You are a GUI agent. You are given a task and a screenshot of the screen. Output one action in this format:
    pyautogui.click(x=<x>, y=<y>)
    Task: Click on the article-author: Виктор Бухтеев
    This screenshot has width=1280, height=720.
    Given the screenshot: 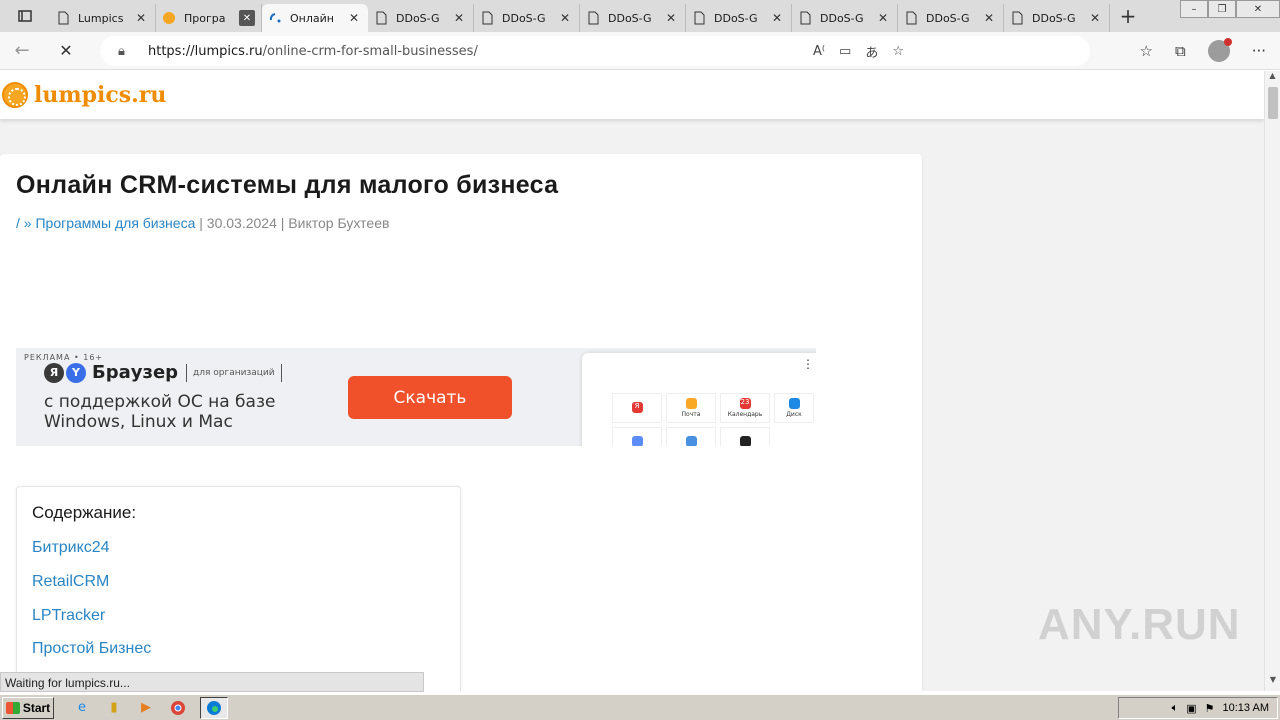 What is the action you would take?
    pyautogui.click(x=339, y=223)
    